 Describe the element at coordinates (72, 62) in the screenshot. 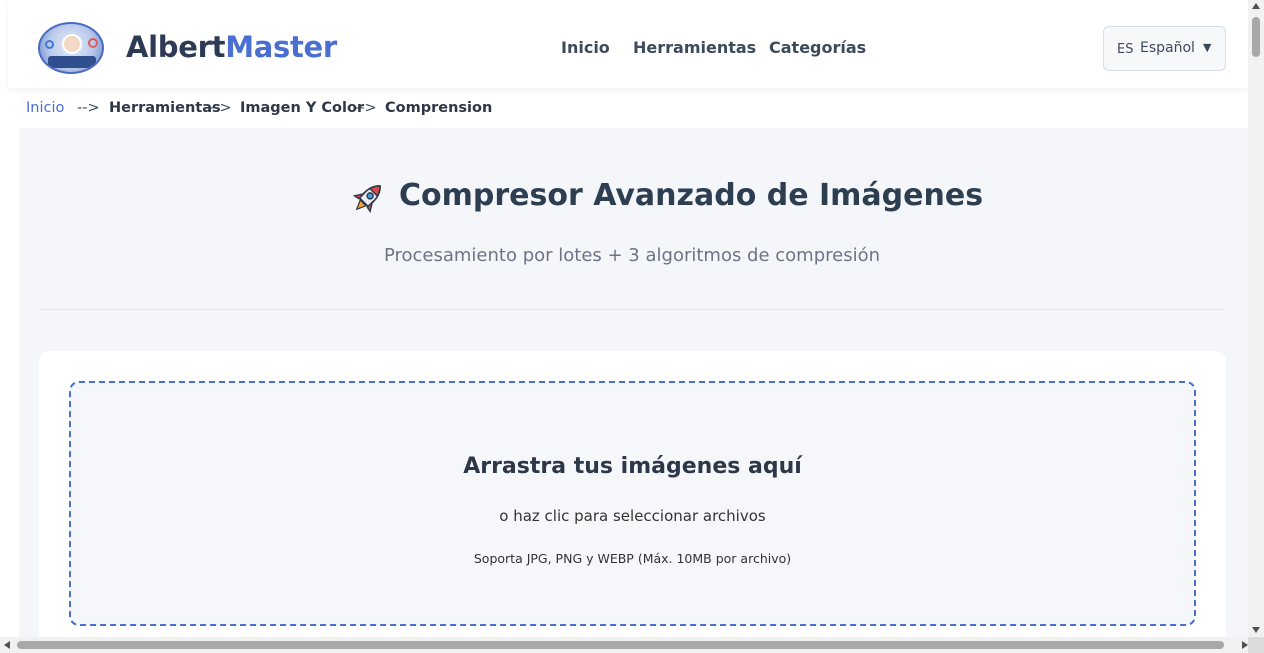

I see `logo-desk` at that location.